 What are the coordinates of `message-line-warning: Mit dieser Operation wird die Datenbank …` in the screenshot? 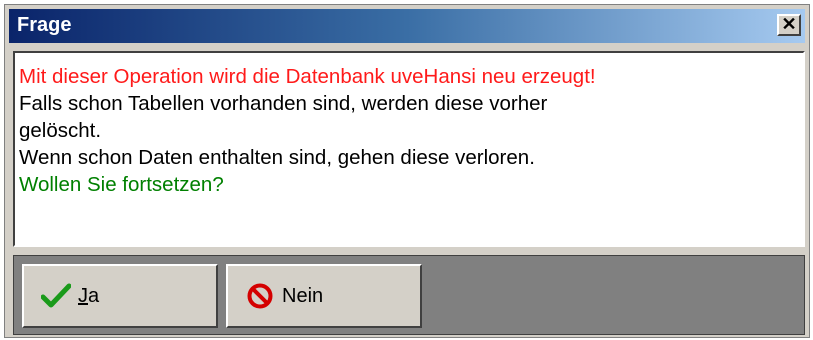 It's located at (307, 76).